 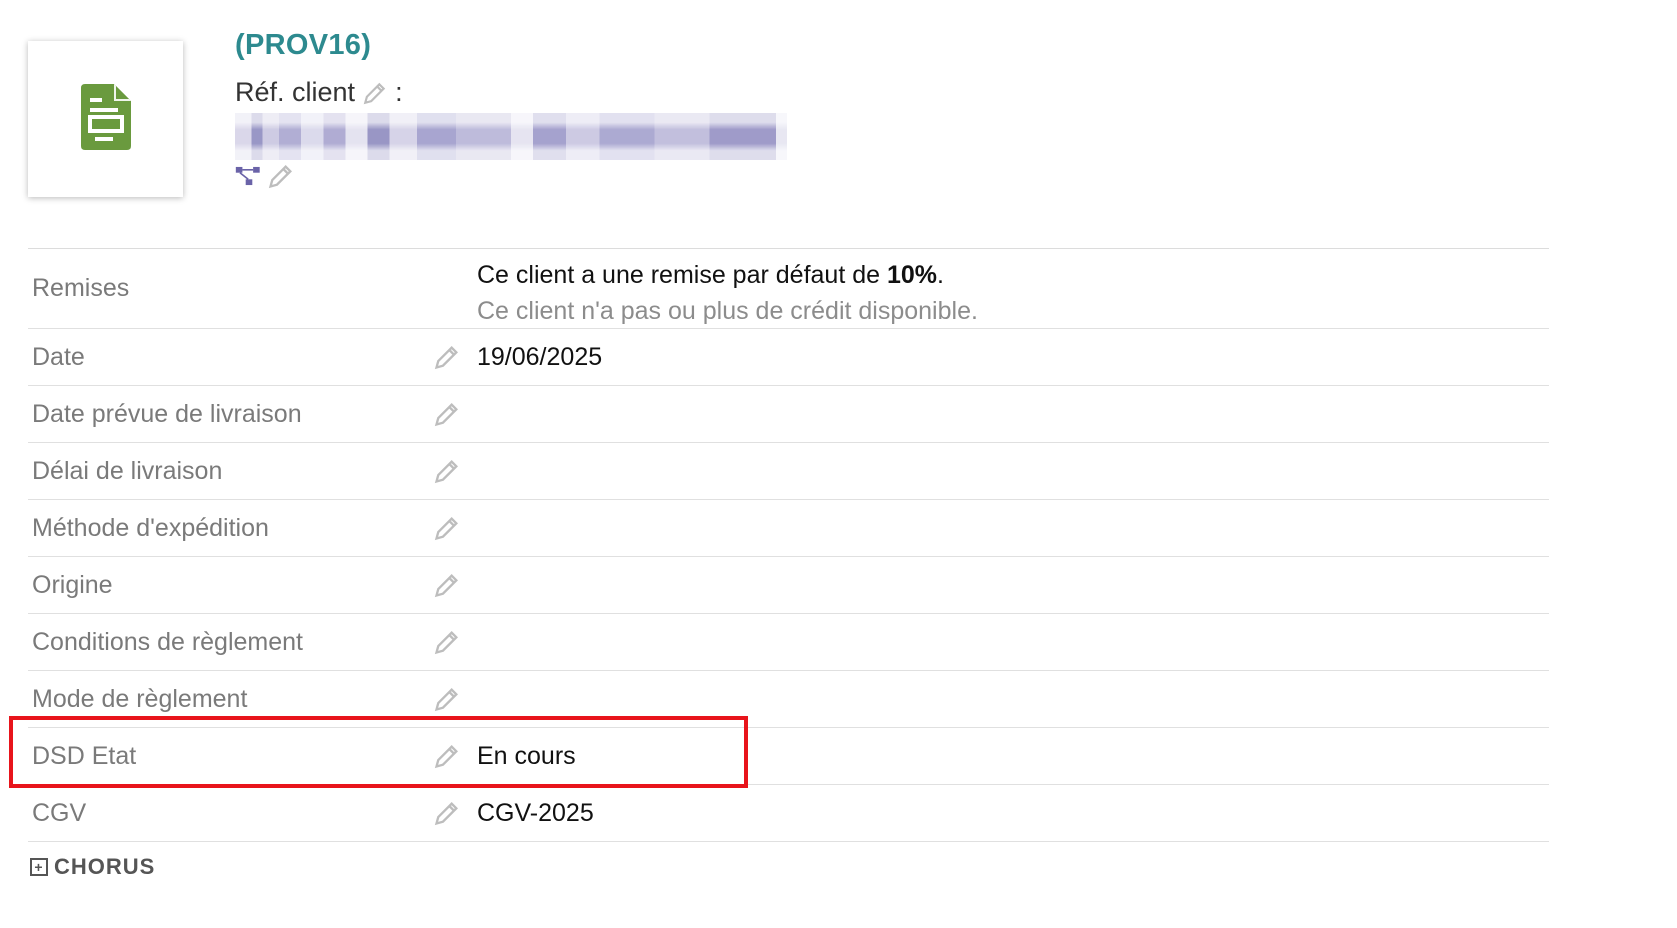 I want to click on edit-delai-livraison-button, so click(x=447, y=471).